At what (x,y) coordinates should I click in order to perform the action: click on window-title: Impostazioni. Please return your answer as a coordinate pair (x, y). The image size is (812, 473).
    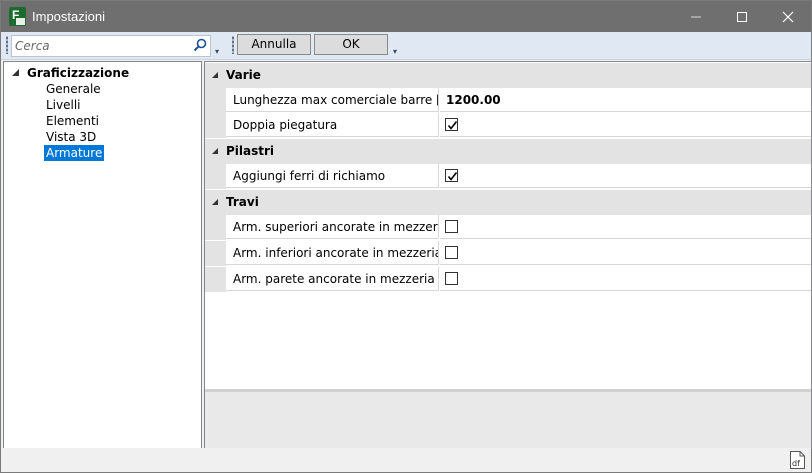
    Looking at the image, I should click on (68, 16).